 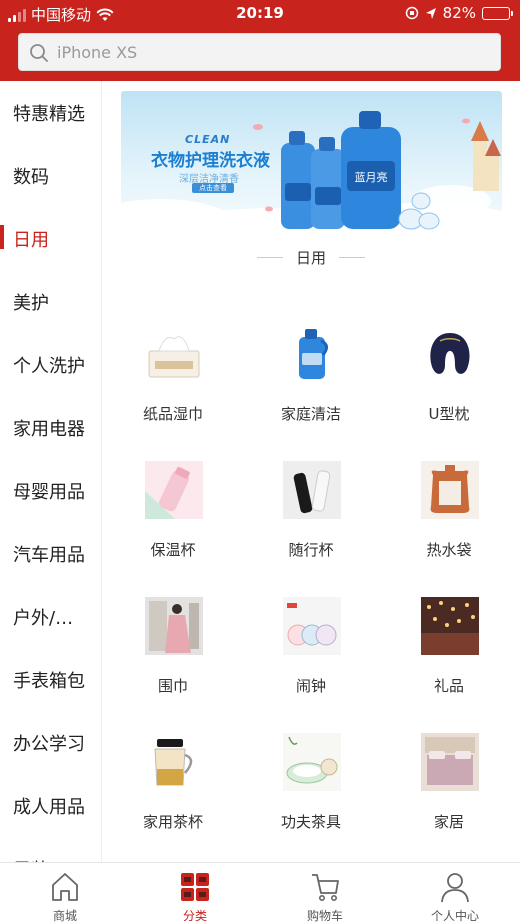 I want to click on category-label: 家居, so click(x=448, y=822).